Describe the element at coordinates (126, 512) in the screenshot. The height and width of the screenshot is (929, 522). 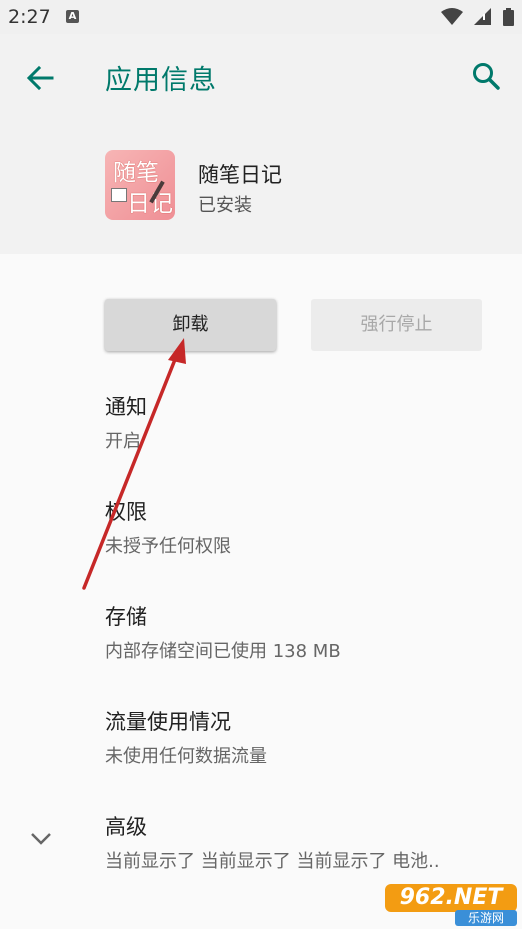
I see `item-title: 权限` at that location.